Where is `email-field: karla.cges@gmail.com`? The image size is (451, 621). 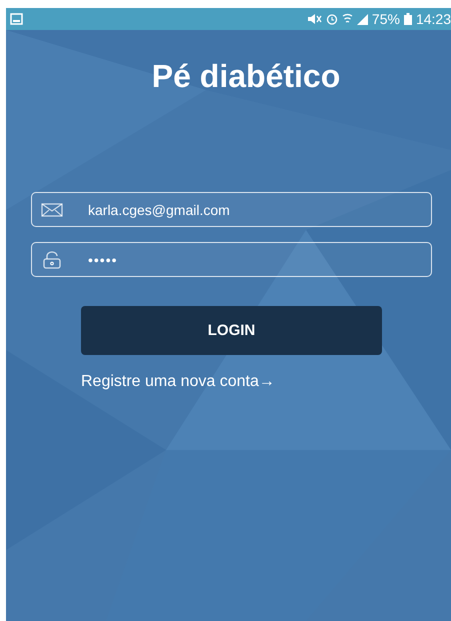
email-field: karla.cges@gmail.com is located at coordinates (231, 209).